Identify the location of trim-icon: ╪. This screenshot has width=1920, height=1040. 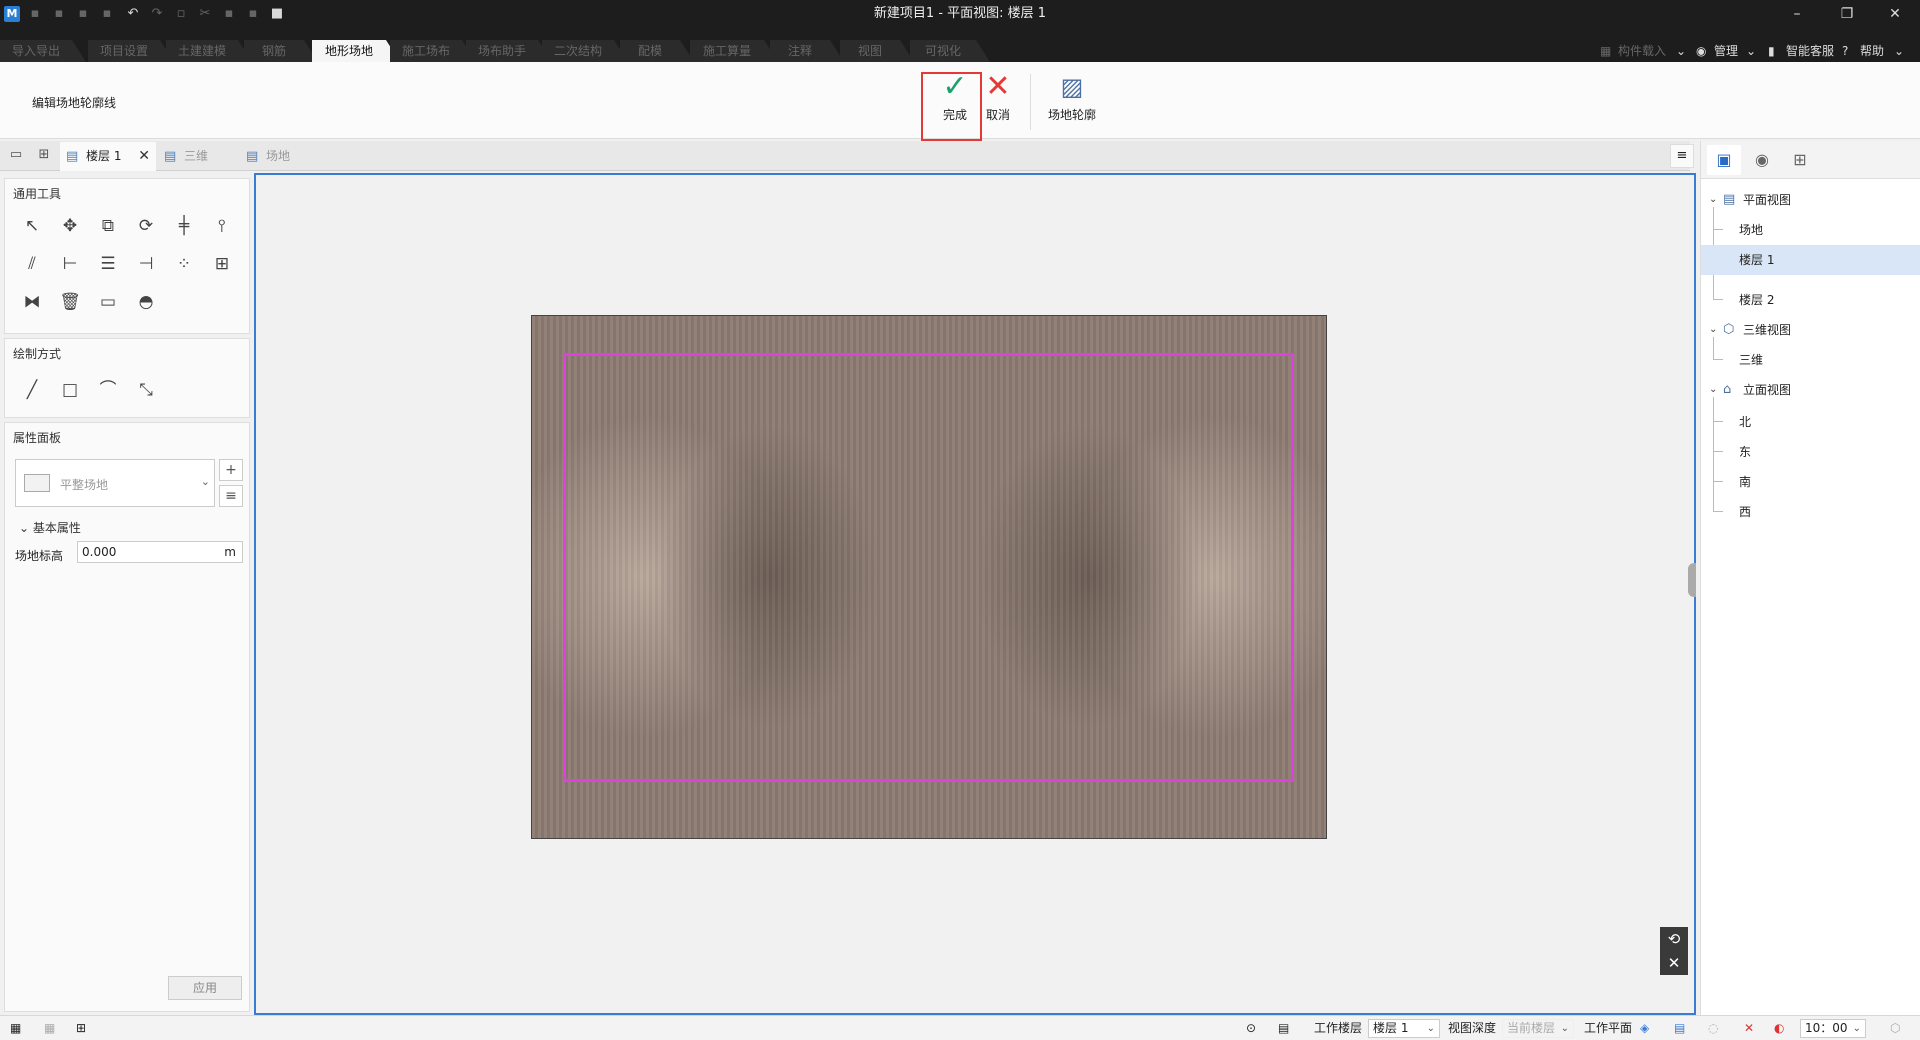
(184, 226).